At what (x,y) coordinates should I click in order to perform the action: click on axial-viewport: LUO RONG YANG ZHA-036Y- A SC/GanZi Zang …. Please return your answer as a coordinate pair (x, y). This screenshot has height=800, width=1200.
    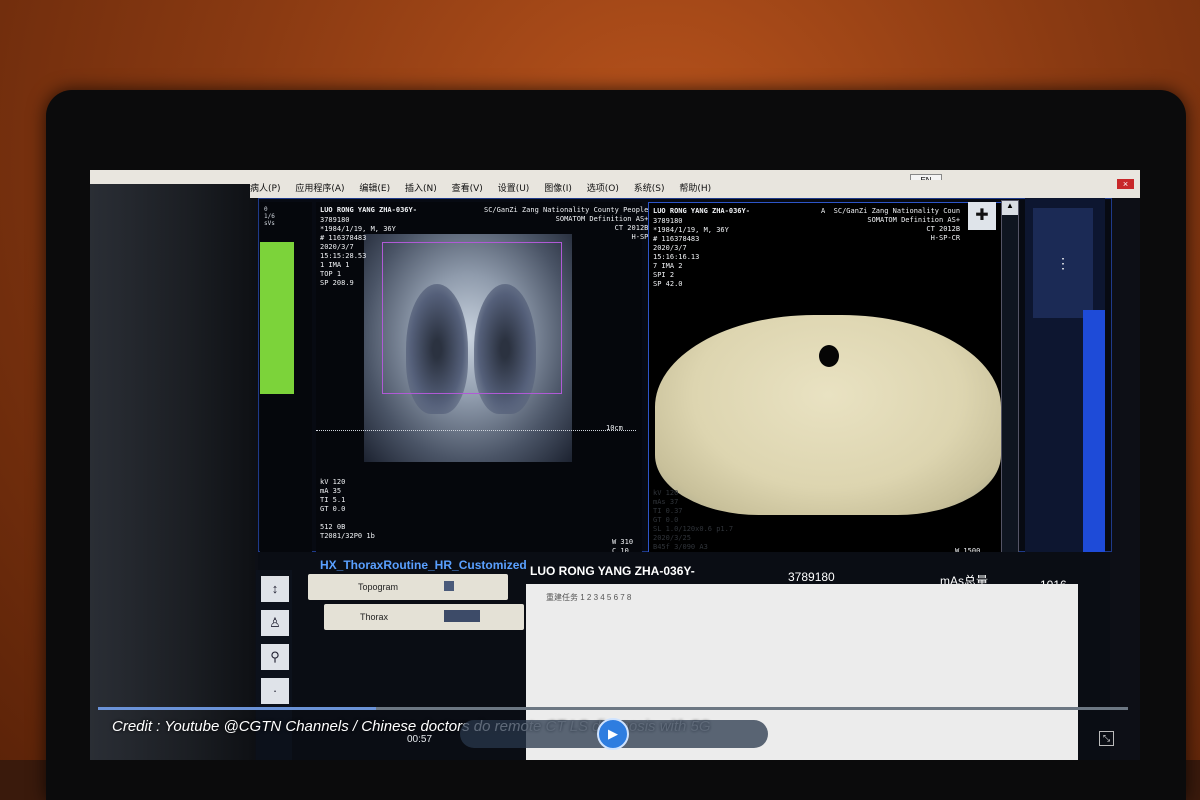
    Looking at the image, I should click on (825, 386).